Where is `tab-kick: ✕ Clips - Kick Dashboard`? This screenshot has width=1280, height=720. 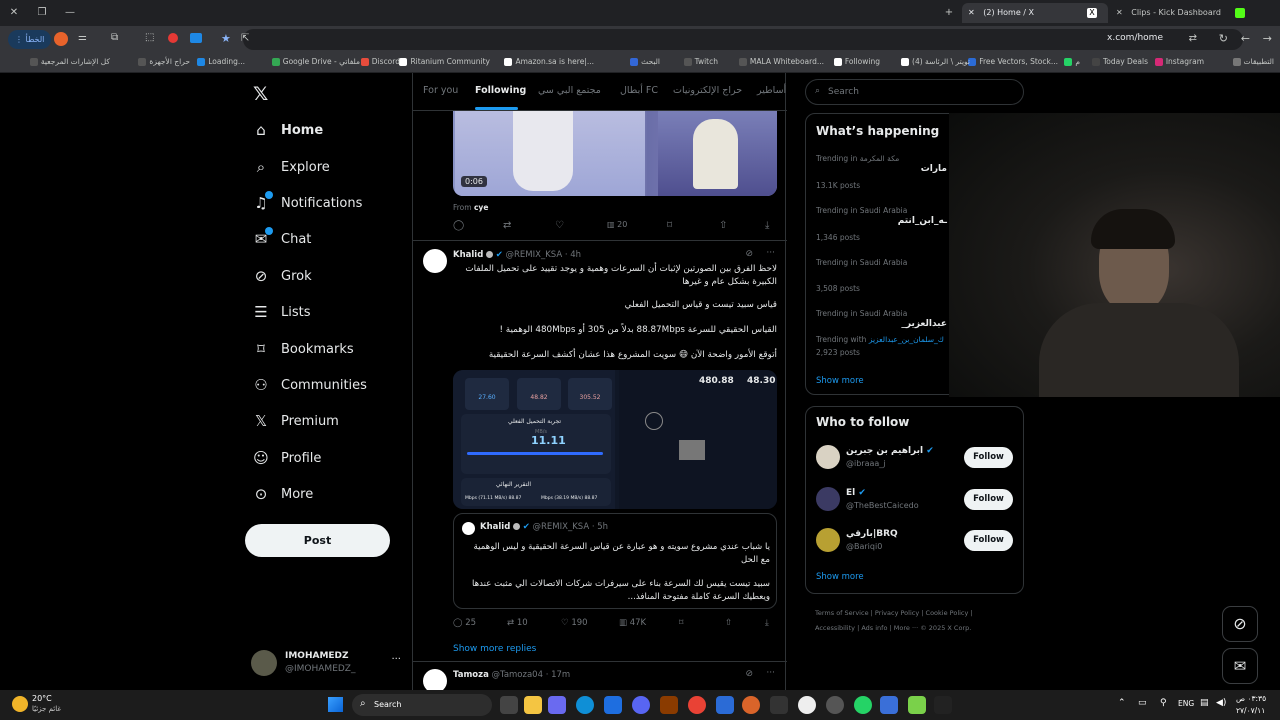
tab-kick: ✕ Clips - Kick Dashboard is located at coordinates (1183, 13).